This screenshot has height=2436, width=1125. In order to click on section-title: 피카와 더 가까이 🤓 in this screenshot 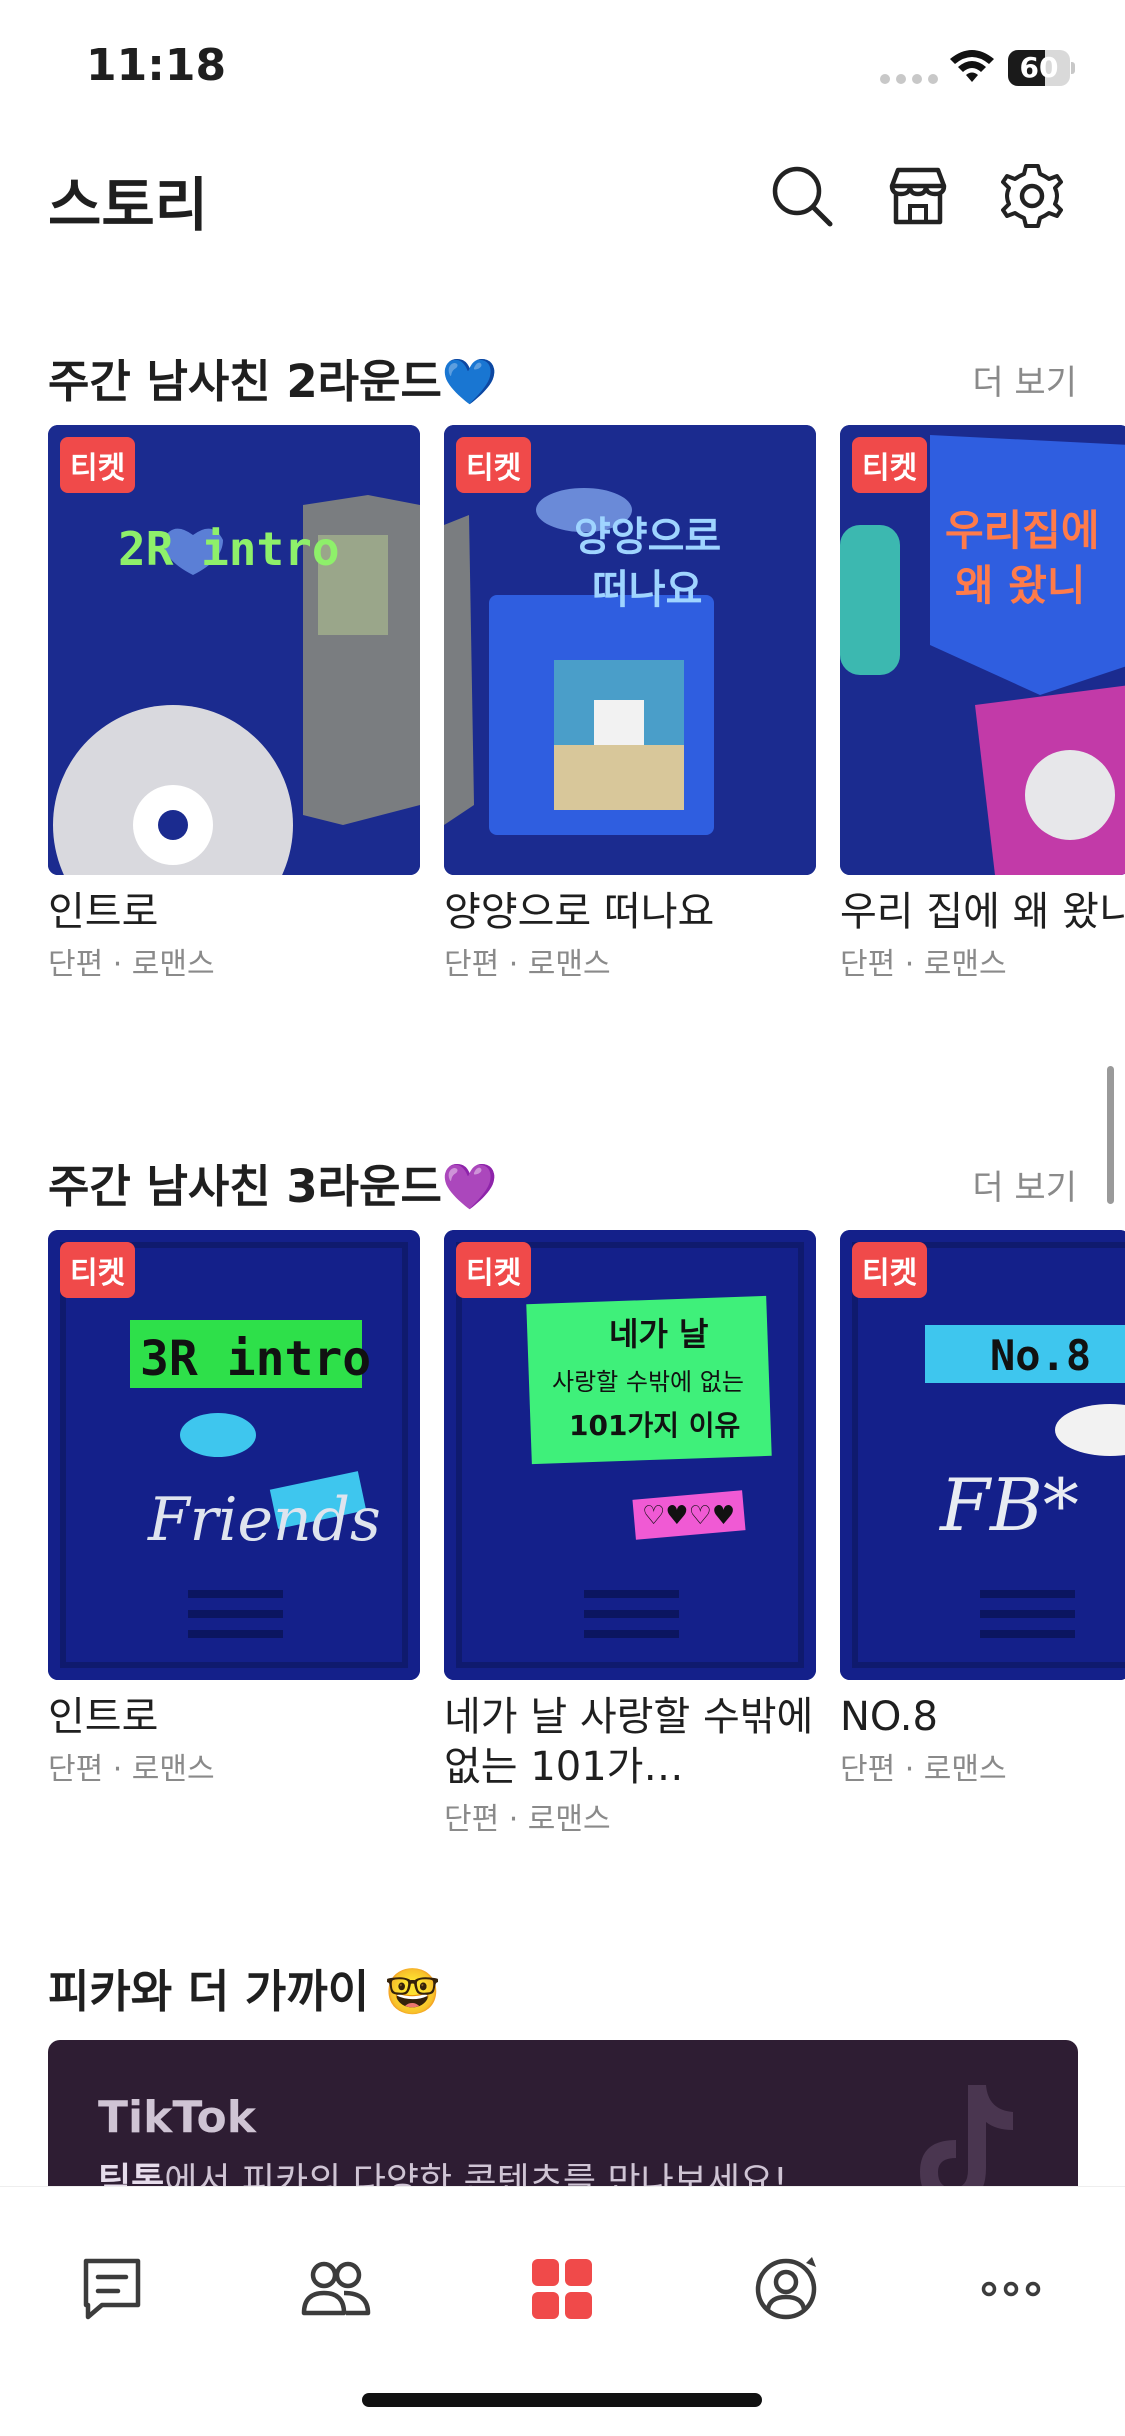, I will do `click(244, 1991)`.